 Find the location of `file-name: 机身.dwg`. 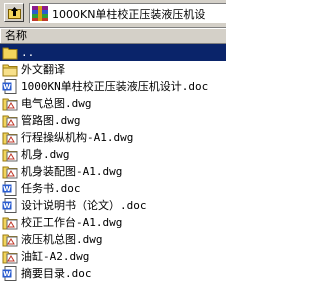

file-name: 机身.dwg is located at coordinates (45, 154).